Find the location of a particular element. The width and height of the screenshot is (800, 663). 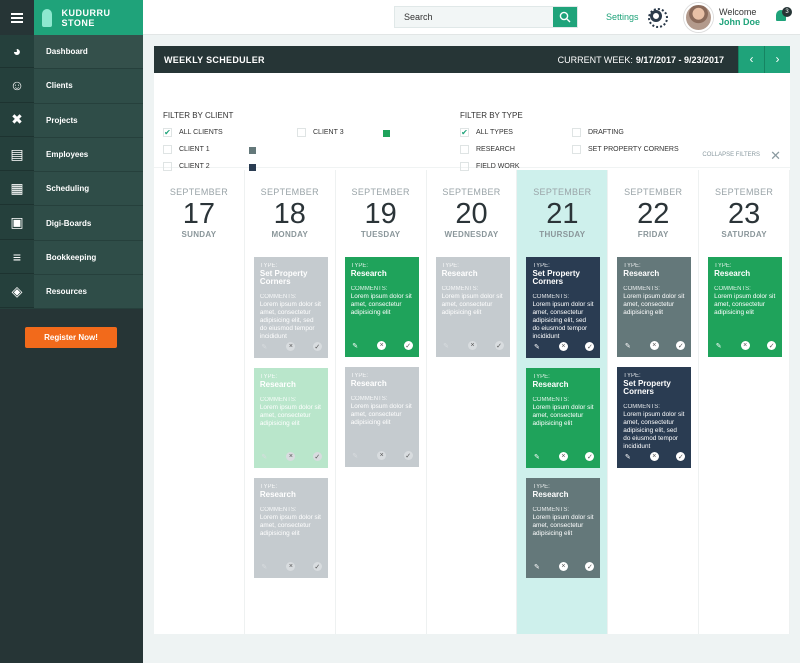

sidebar-item-label: Dashboard is located at coordinates (67, 52).